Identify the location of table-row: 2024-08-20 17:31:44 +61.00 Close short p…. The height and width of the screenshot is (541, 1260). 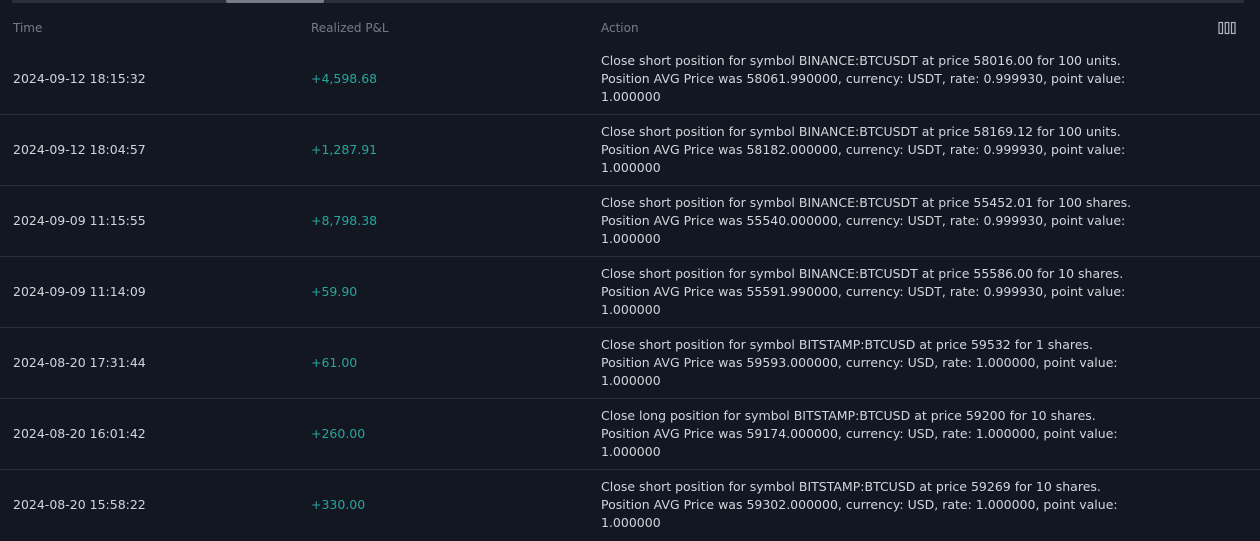
(630, 363).